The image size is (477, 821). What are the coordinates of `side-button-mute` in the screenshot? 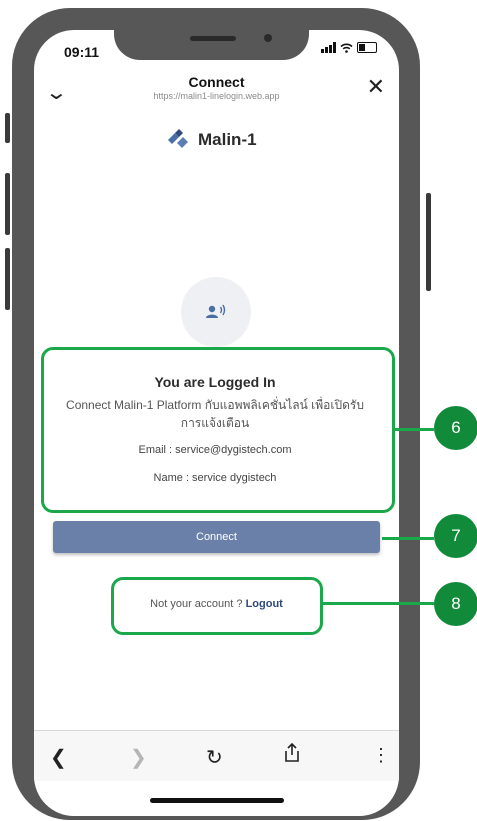 It's located at (7, 128).